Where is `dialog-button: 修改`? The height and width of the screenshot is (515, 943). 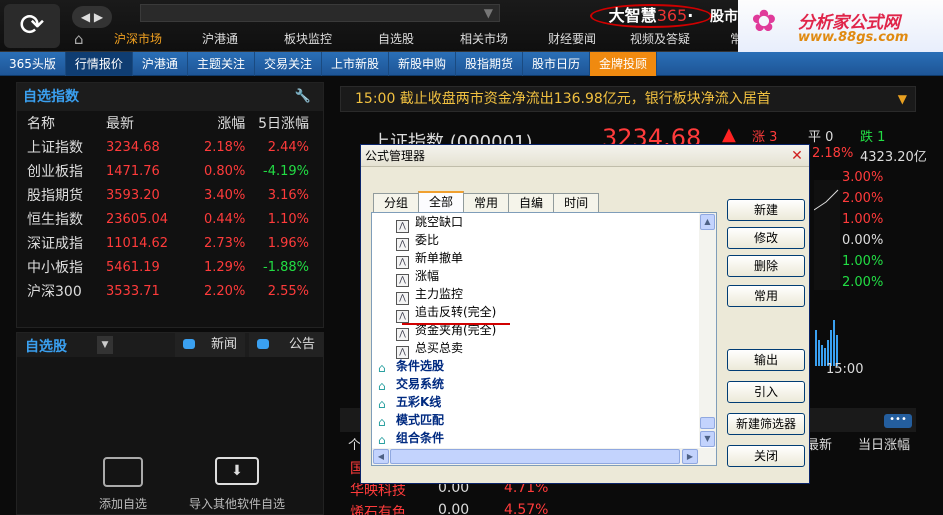
dialog-button: 修改 is located at coordinates (766, 238).